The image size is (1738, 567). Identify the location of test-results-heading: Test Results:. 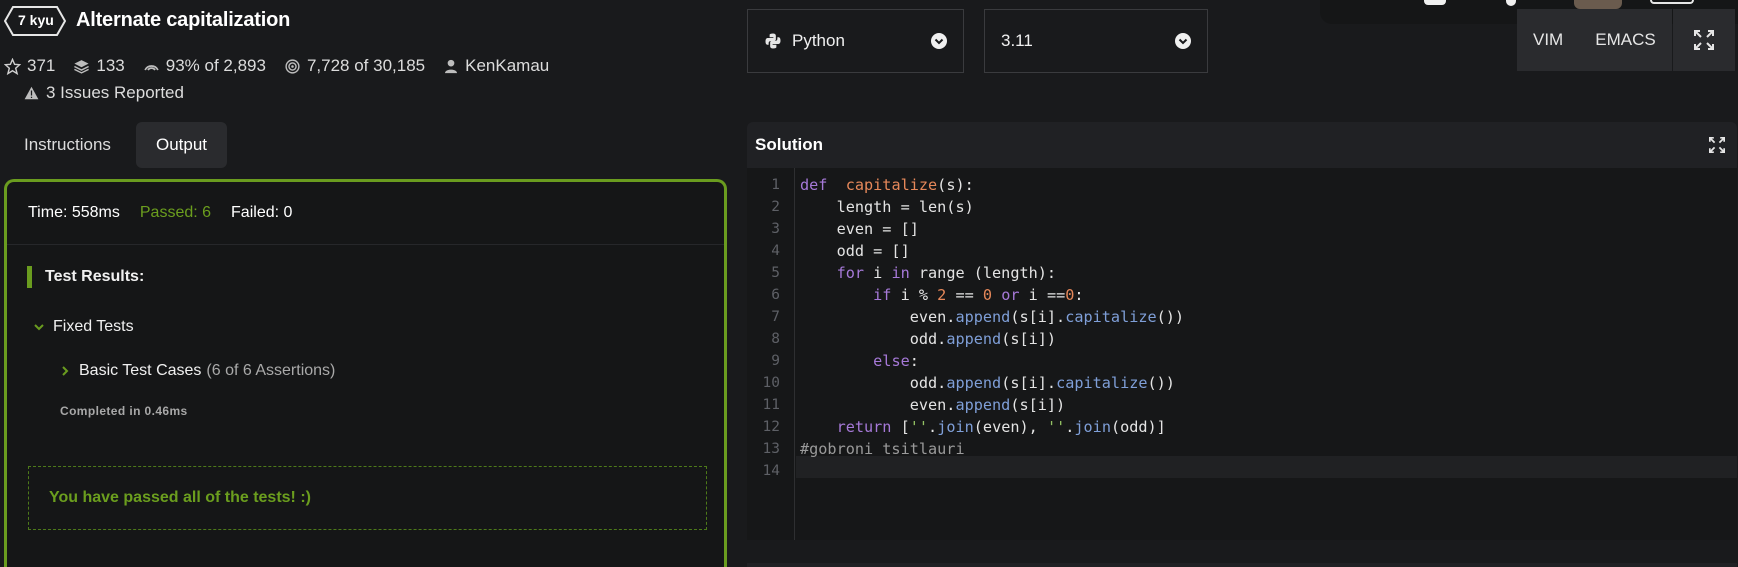
(85, 277).